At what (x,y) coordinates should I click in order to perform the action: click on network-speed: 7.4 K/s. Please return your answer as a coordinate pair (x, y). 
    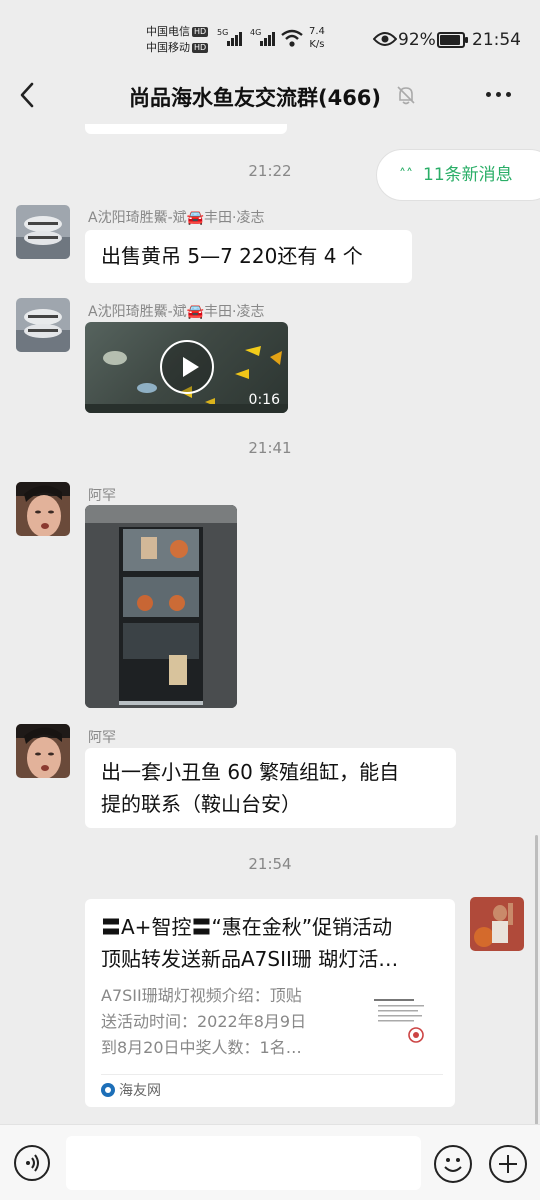
    Looking at the image, I should click on (317, 38).